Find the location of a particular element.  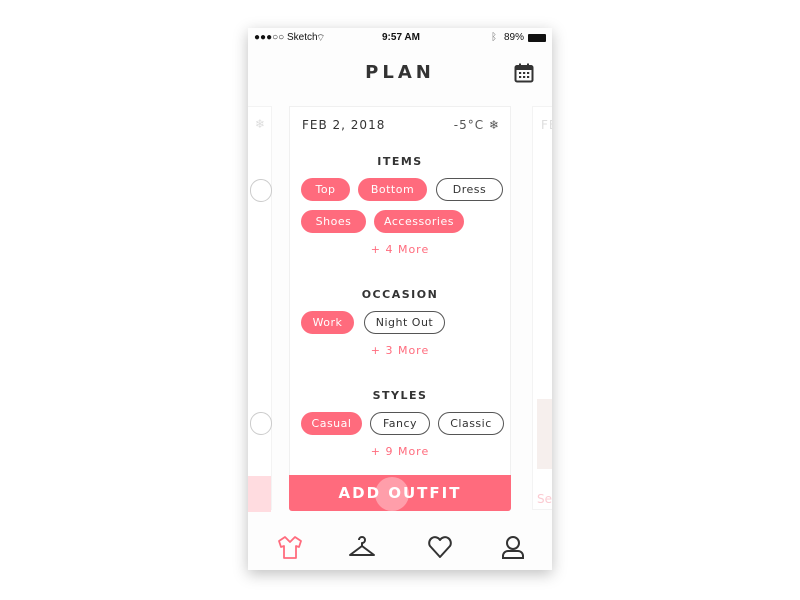

temperature-value: -5°C is located at coordinates (469, 125).